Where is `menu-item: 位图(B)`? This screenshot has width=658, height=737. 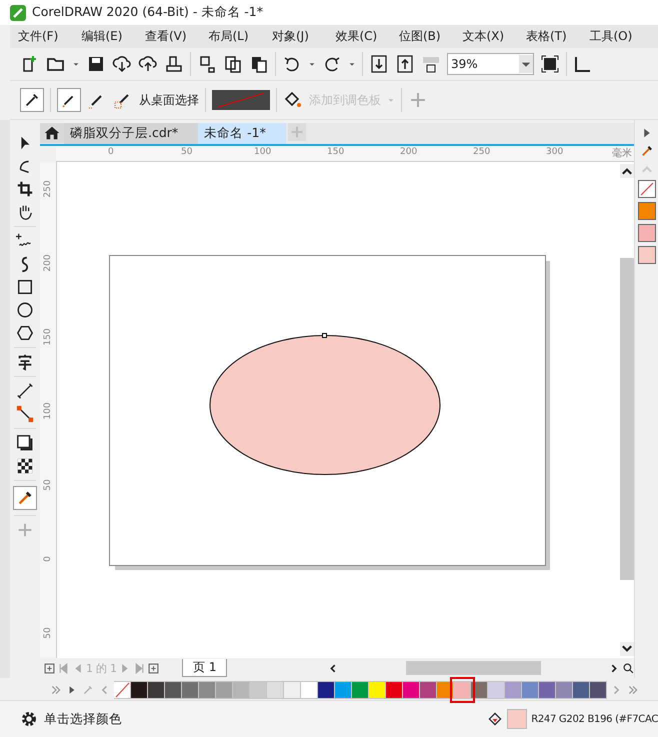
menu-item: 位图(B) is located at coordinates (430, 36).